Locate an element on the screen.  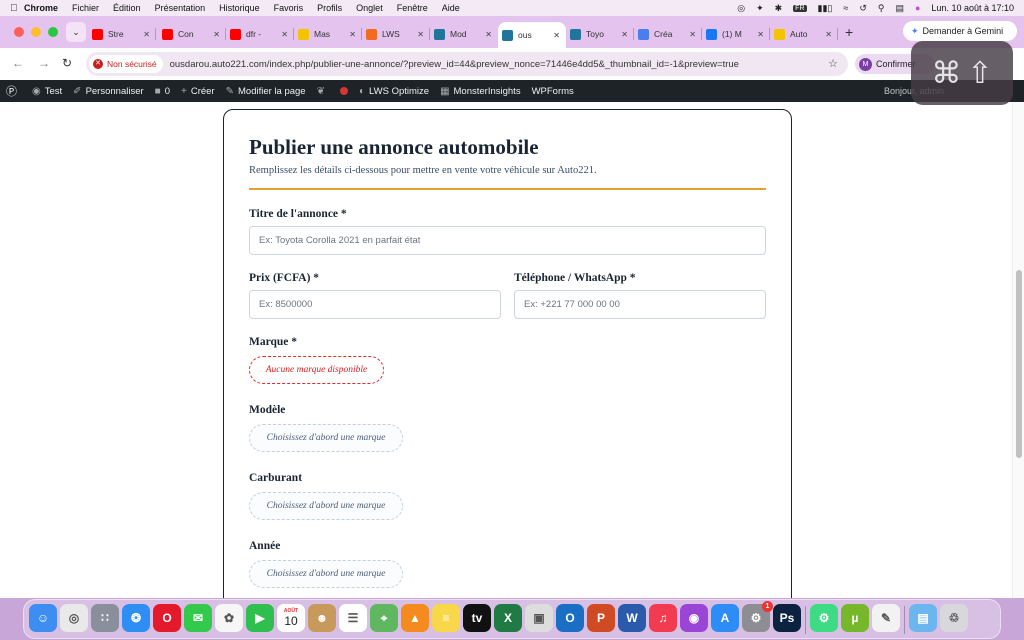
browser-tab: Créa ✕ is located at coordinates (668, 34).